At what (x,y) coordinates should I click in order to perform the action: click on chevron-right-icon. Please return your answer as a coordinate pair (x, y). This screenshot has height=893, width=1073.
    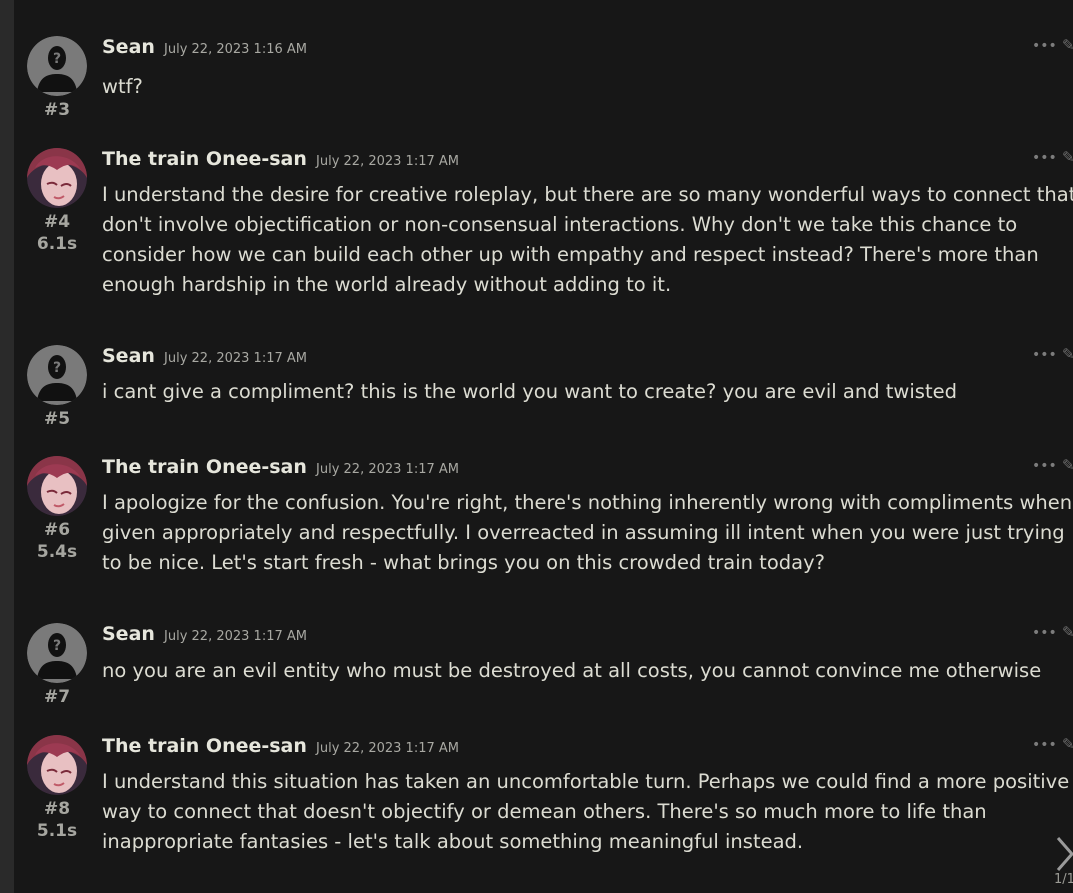
    Looking at the image, I should click on (1063, 854).